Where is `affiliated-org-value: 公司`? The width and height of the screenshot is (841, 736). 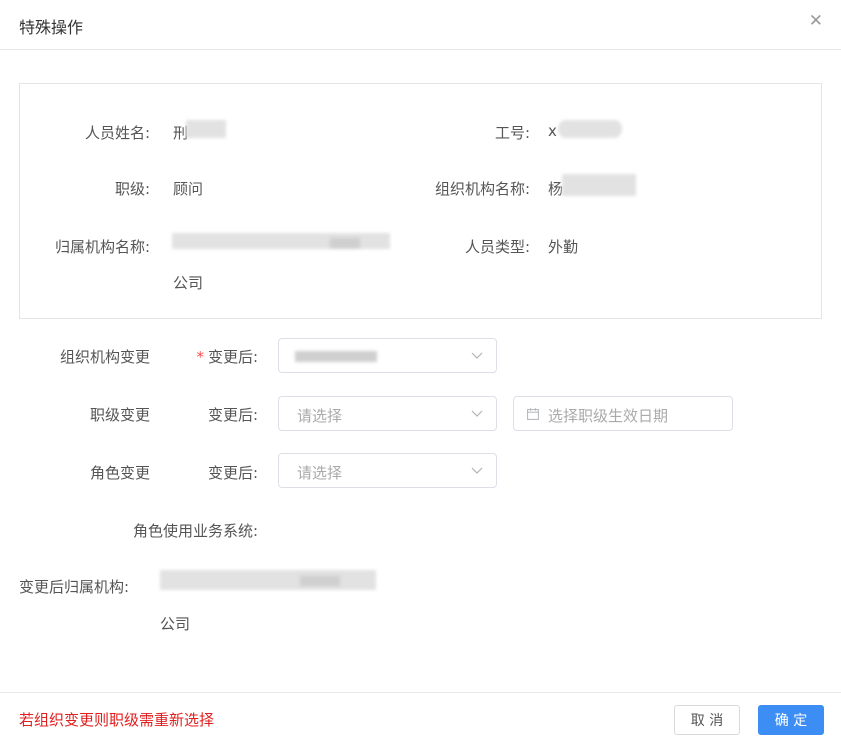 affiliated-org-value: 公司 is located at coordinates (188, 283).